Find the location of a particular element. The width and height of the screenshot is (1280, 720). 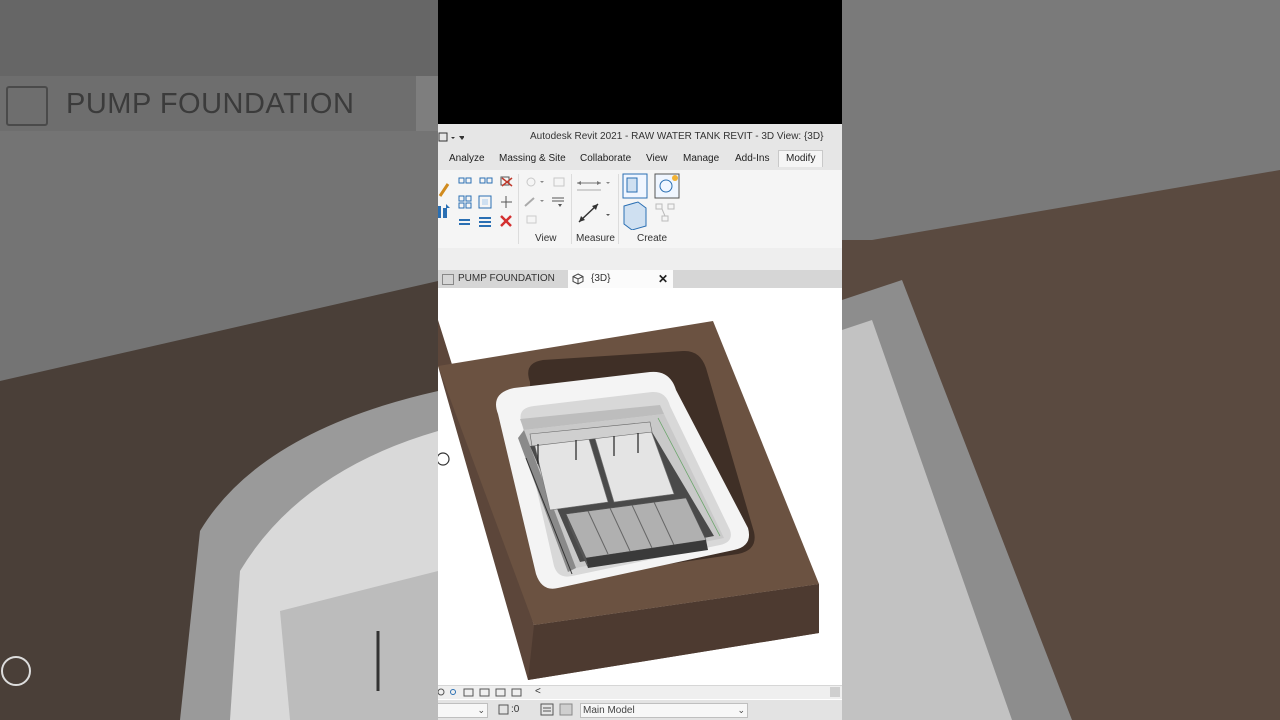

view-tools-icons is located at coordinates (547, 203).